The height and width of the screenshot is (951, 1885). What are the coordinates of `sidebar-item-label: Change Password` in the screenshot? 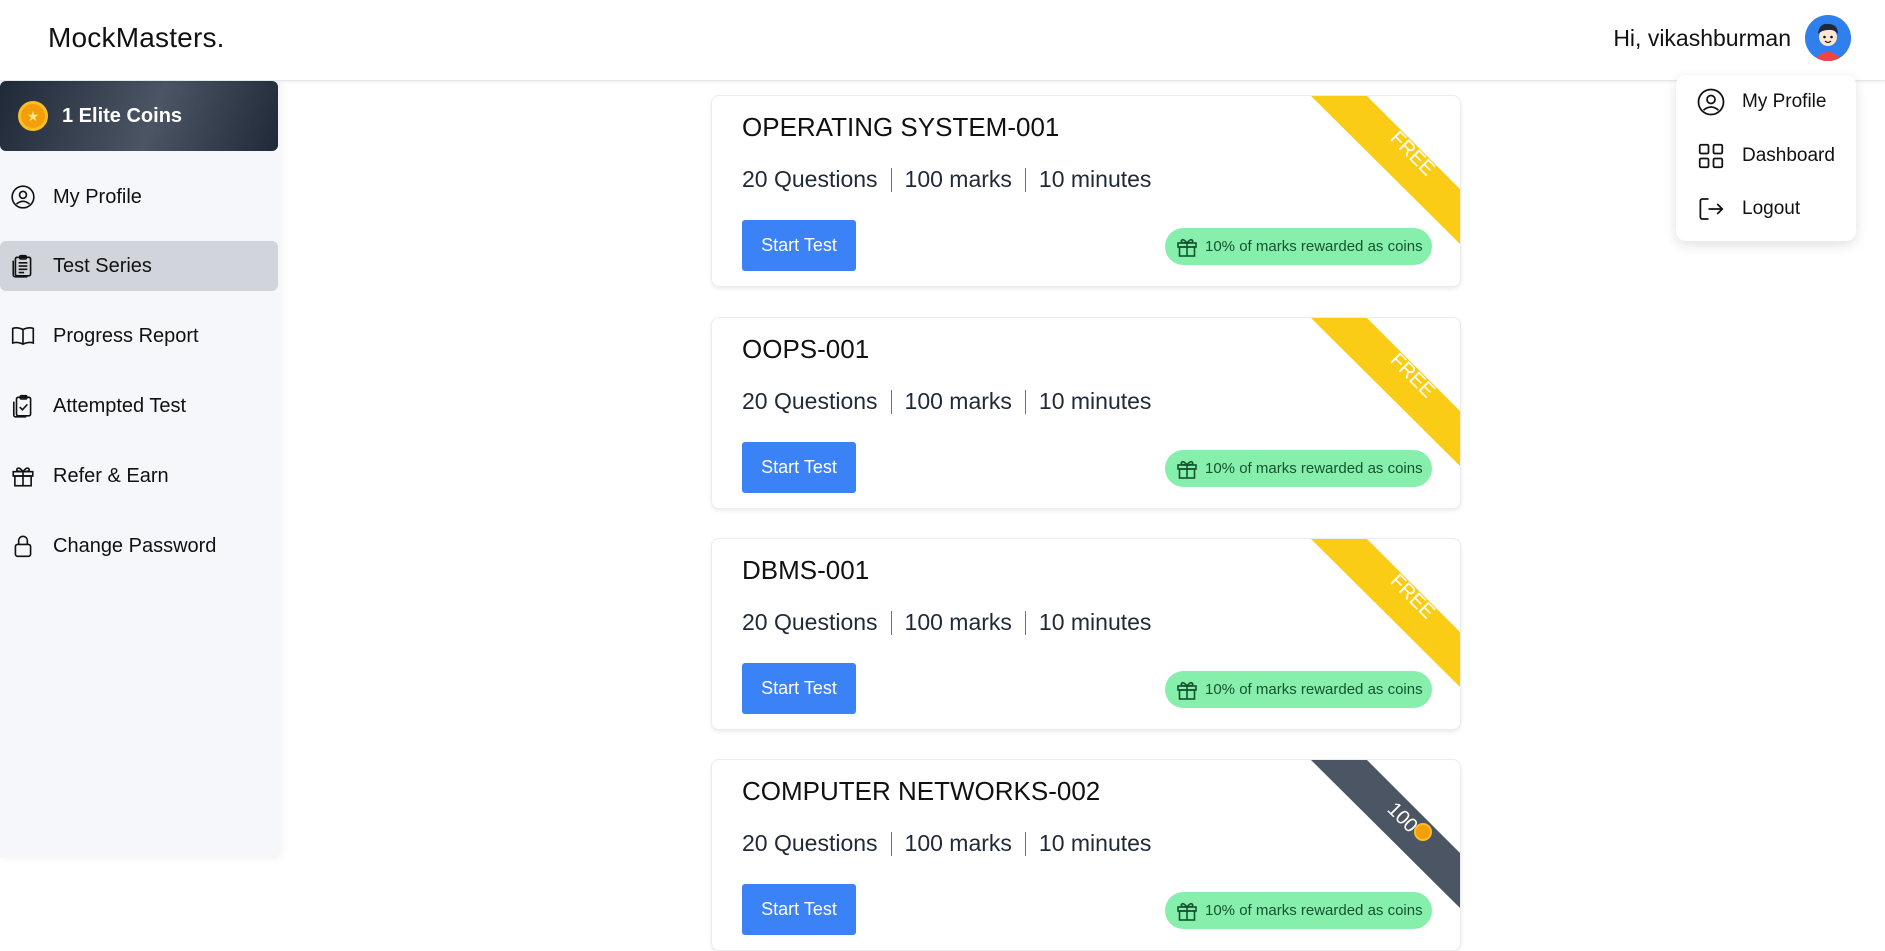 It's located at (135, 545).